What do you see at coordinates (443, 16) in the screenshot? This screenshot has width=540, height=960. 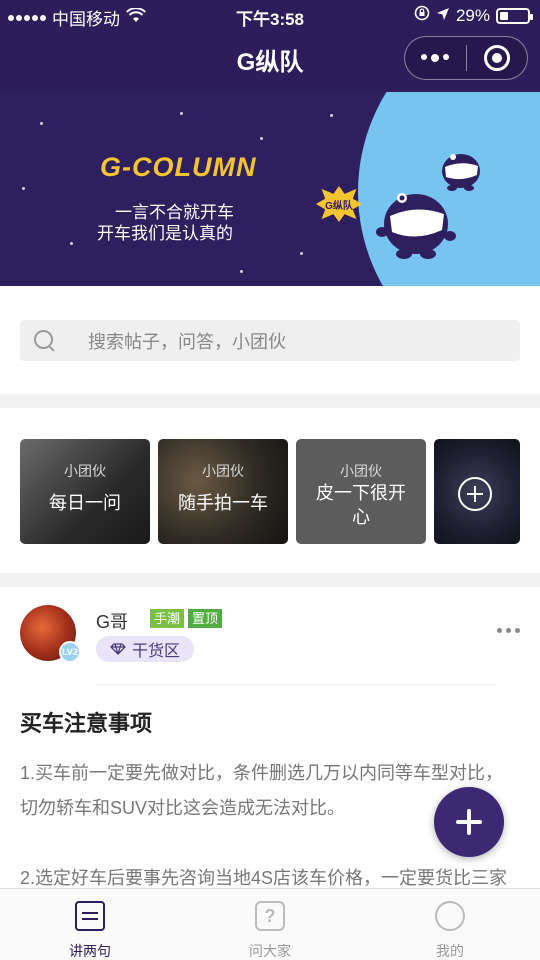 I see `location-arrow-icon` at bounding box center [443, 16].